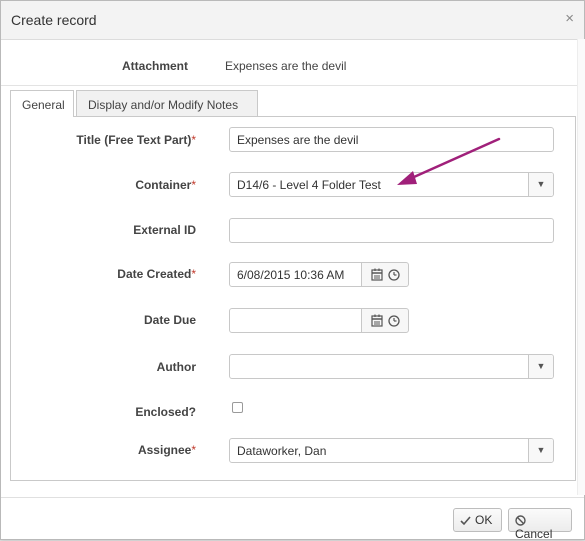 The height and width of the screenshot is (541, 585). I want to click on cancel-button: Cancel, so click(540, 524).